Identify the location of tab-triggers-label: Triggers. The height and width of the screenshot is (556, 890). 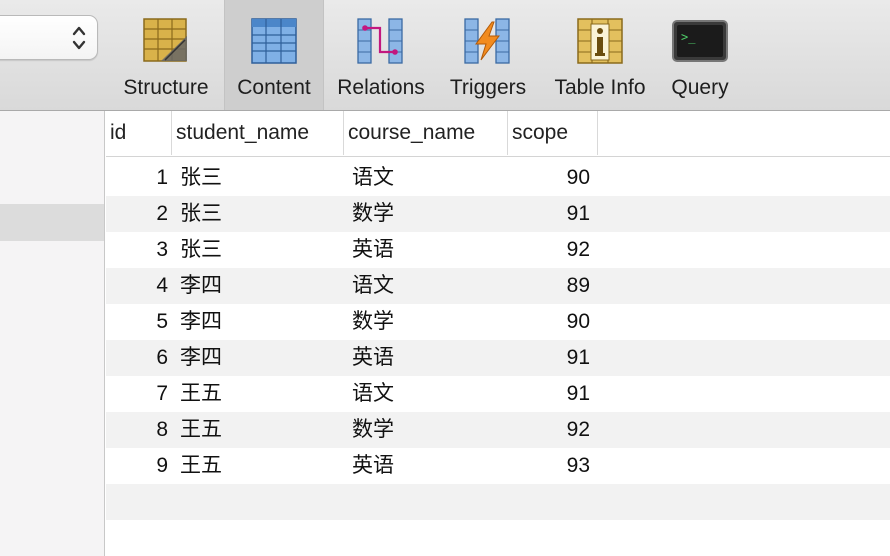
(488, 87).